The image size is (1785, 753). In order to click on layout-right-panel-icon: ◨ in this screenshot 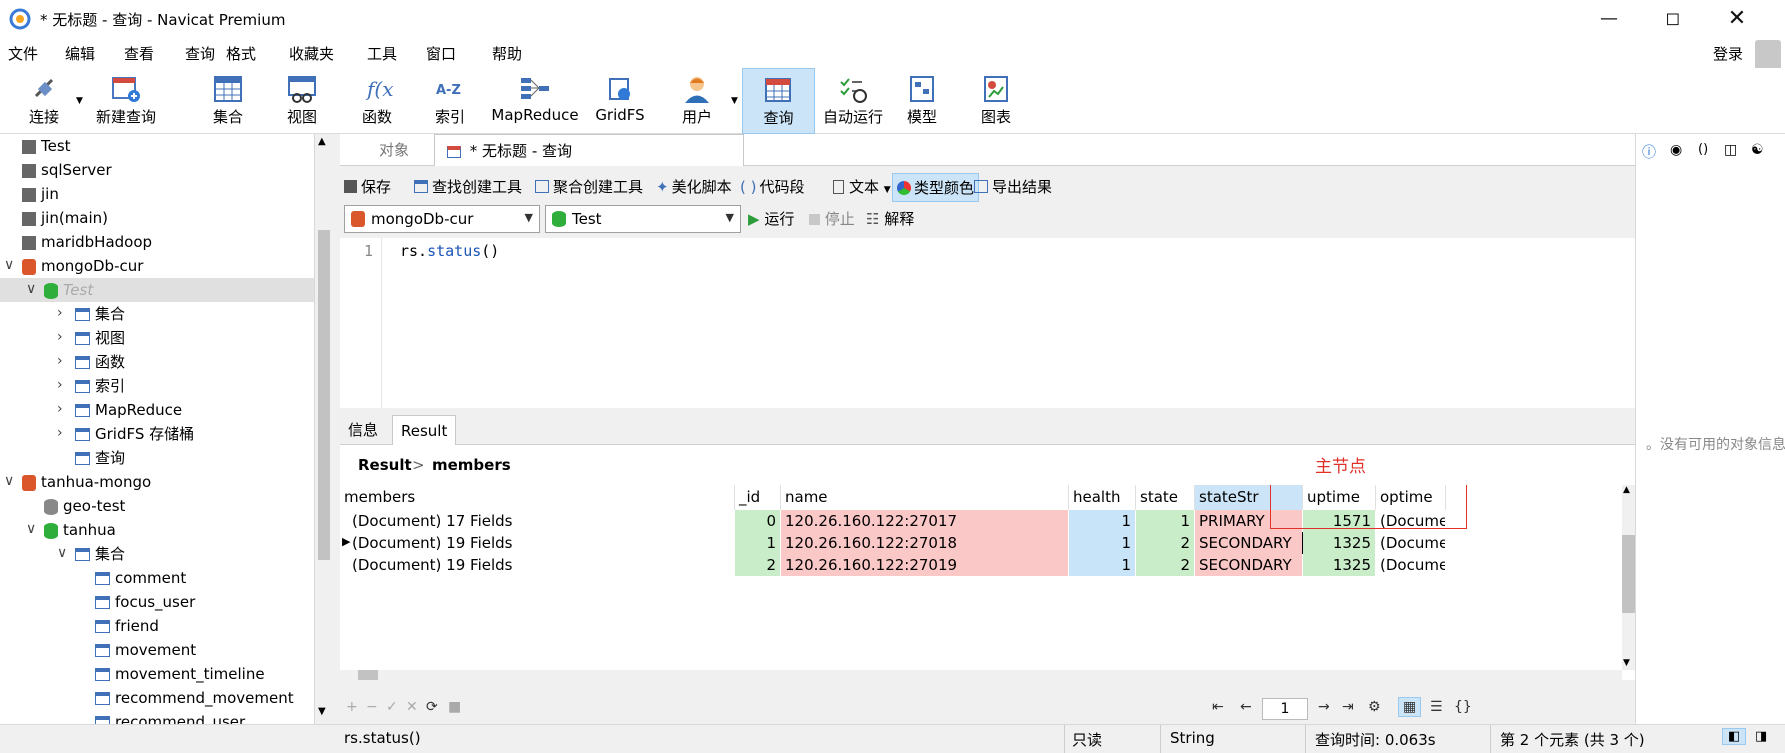, I will do `click(1761, 736)`.